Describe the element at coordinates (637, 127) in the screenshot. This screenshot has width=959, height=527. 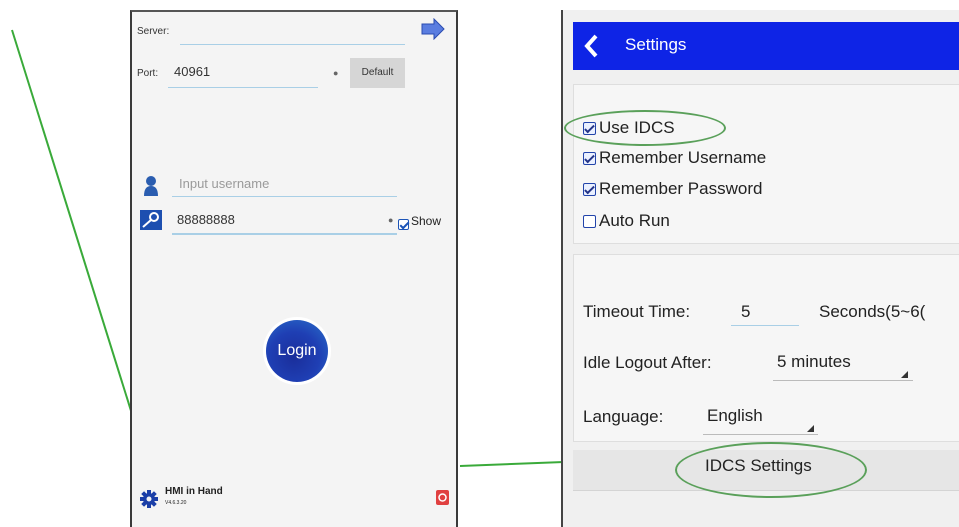
I see `use-idcs-label: Use IDCS` at that location.